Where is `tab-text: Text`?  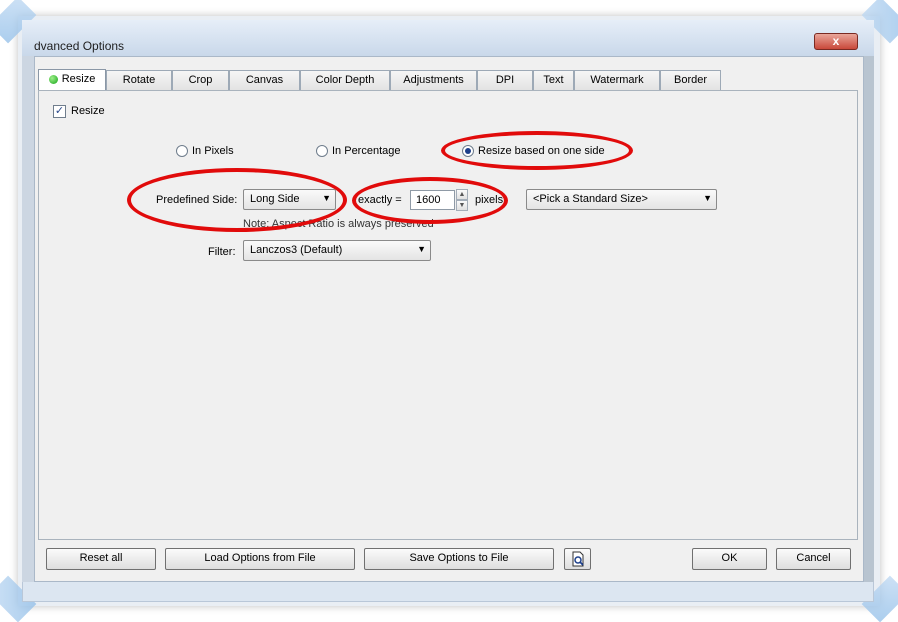
tab-text: Text is located at coordinates (553, 80).